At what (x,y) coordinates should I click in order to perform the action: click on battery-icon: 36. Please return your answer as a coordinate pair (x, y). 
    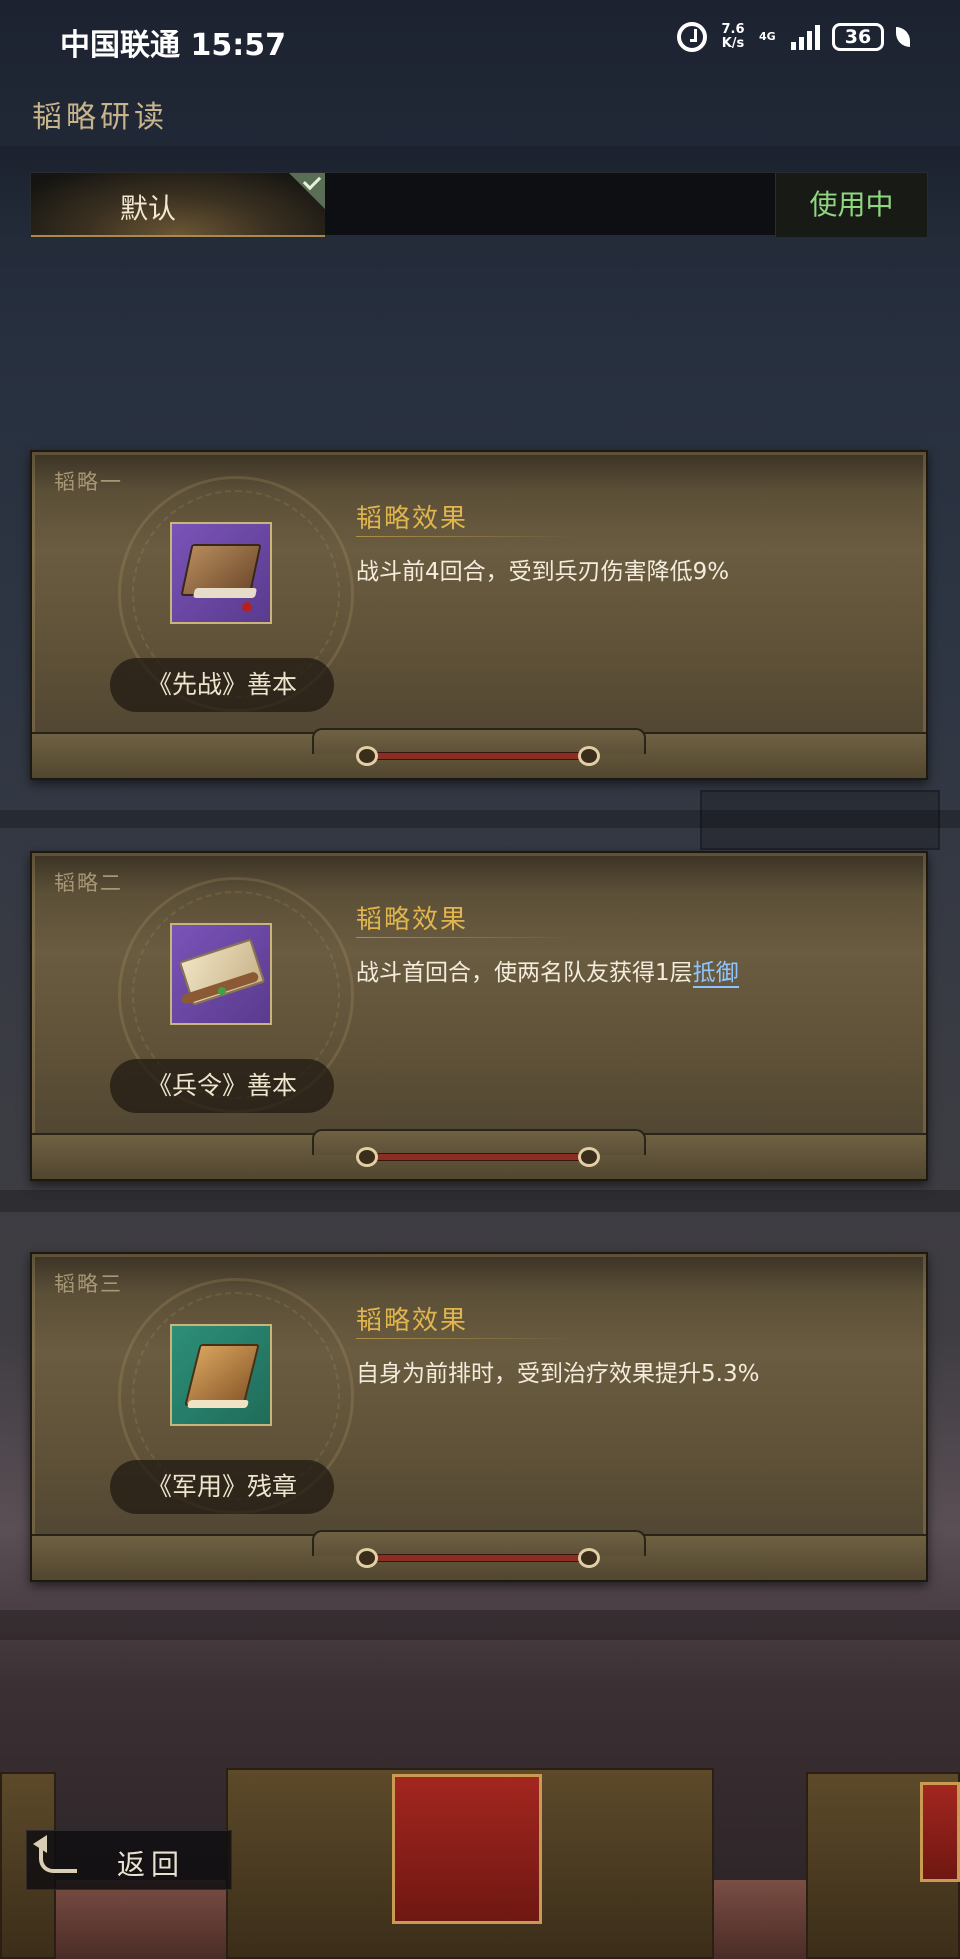
    Looking at the image, I should click on (858, 37).